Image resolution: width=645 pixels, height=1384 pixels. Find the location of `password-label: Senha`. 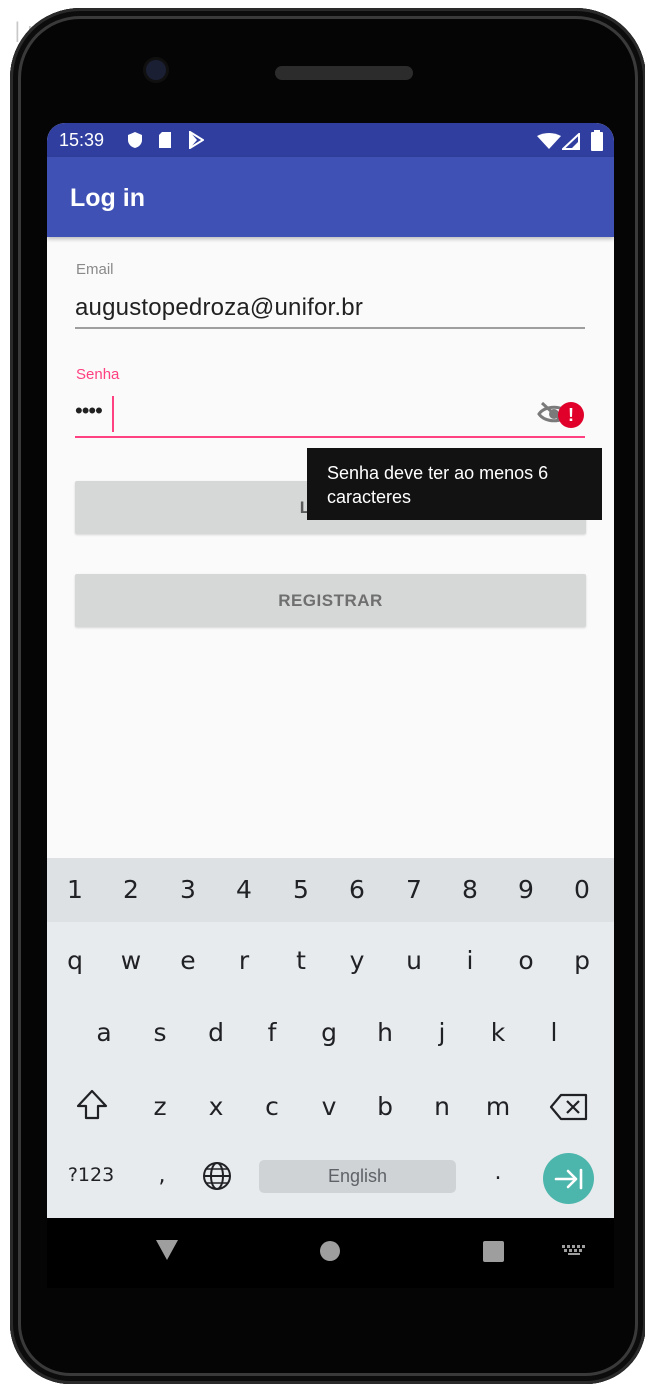

password-label: Senha is located at coordinates (98, 374).